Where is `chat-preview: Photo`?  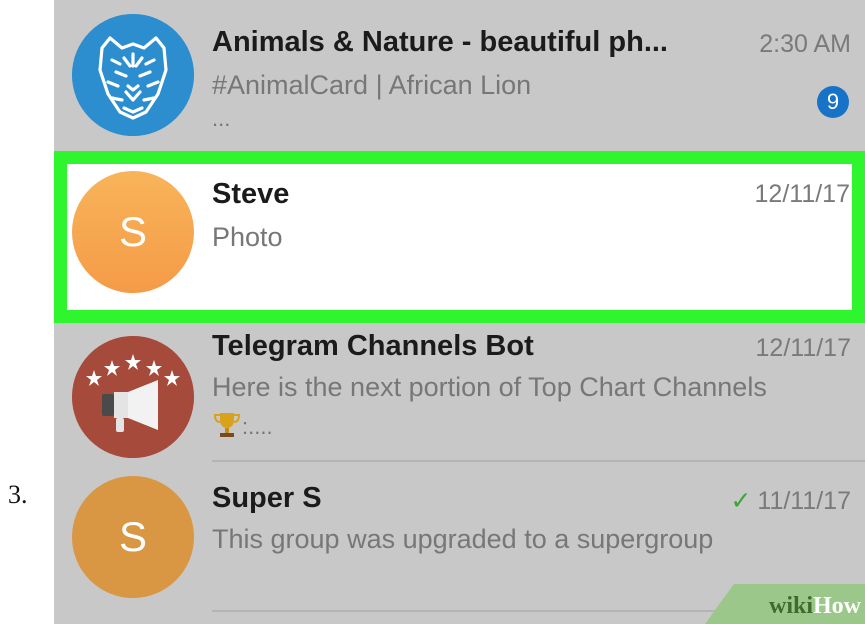 chat-preview: Photo is located at coordinates (247, 237).